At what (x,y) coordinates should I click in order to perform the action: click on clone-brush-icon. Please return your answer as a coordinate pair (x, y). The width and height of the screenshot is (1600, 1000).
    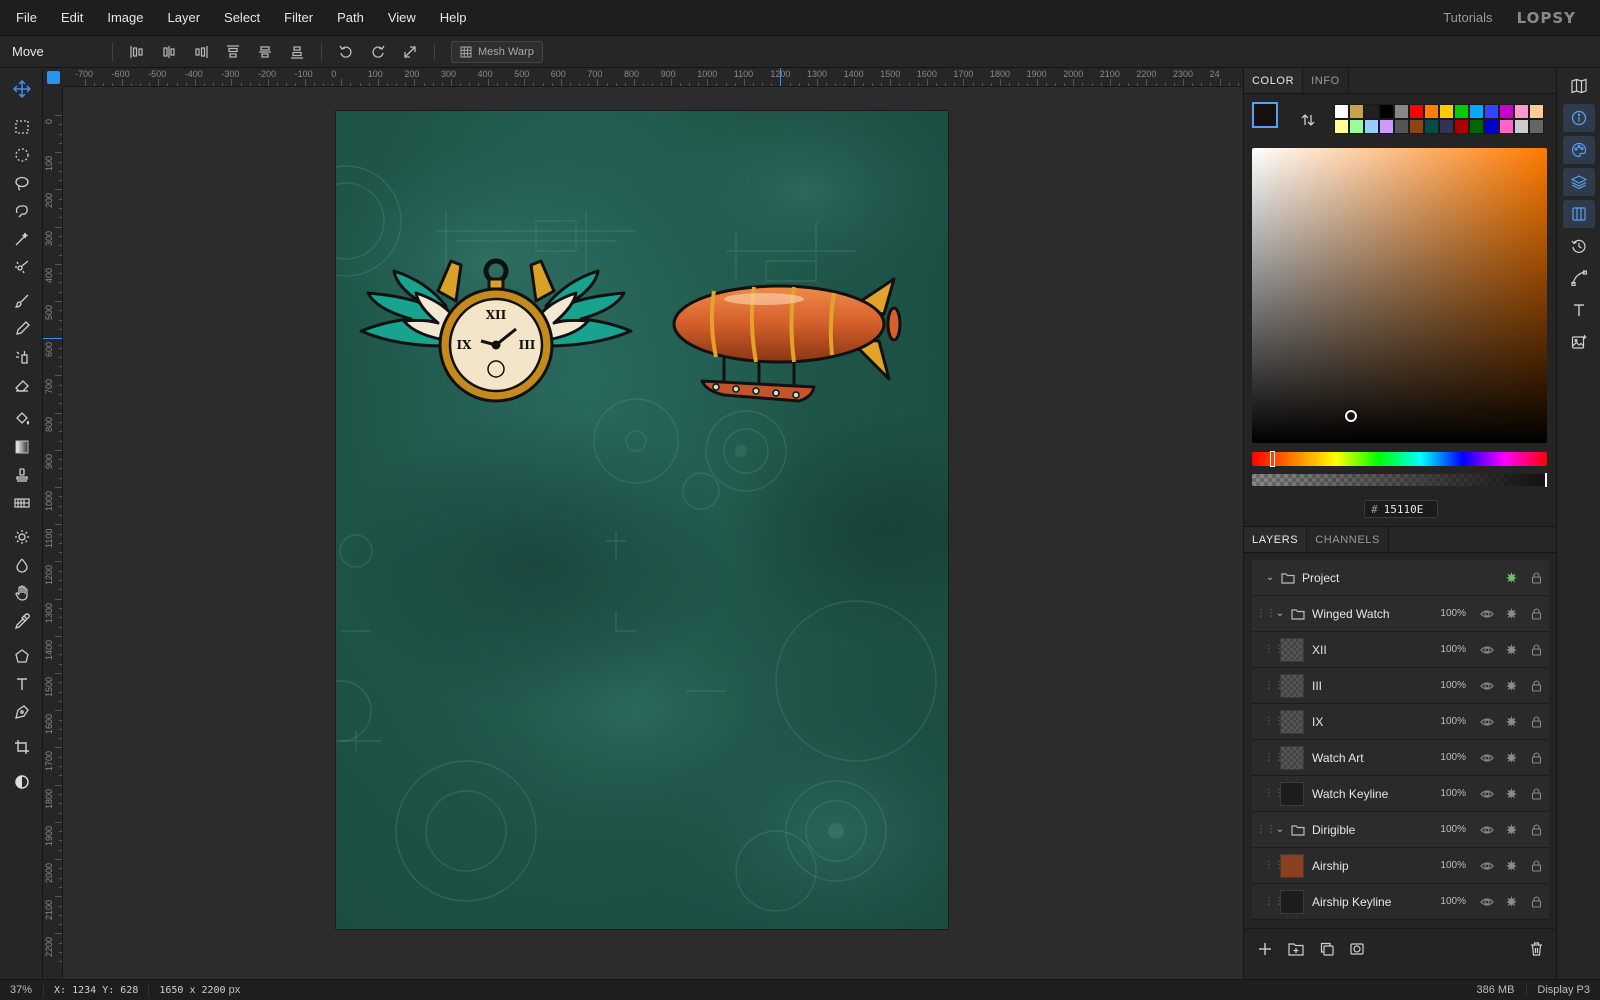
    Looking at the image, I should click on (21, 357).